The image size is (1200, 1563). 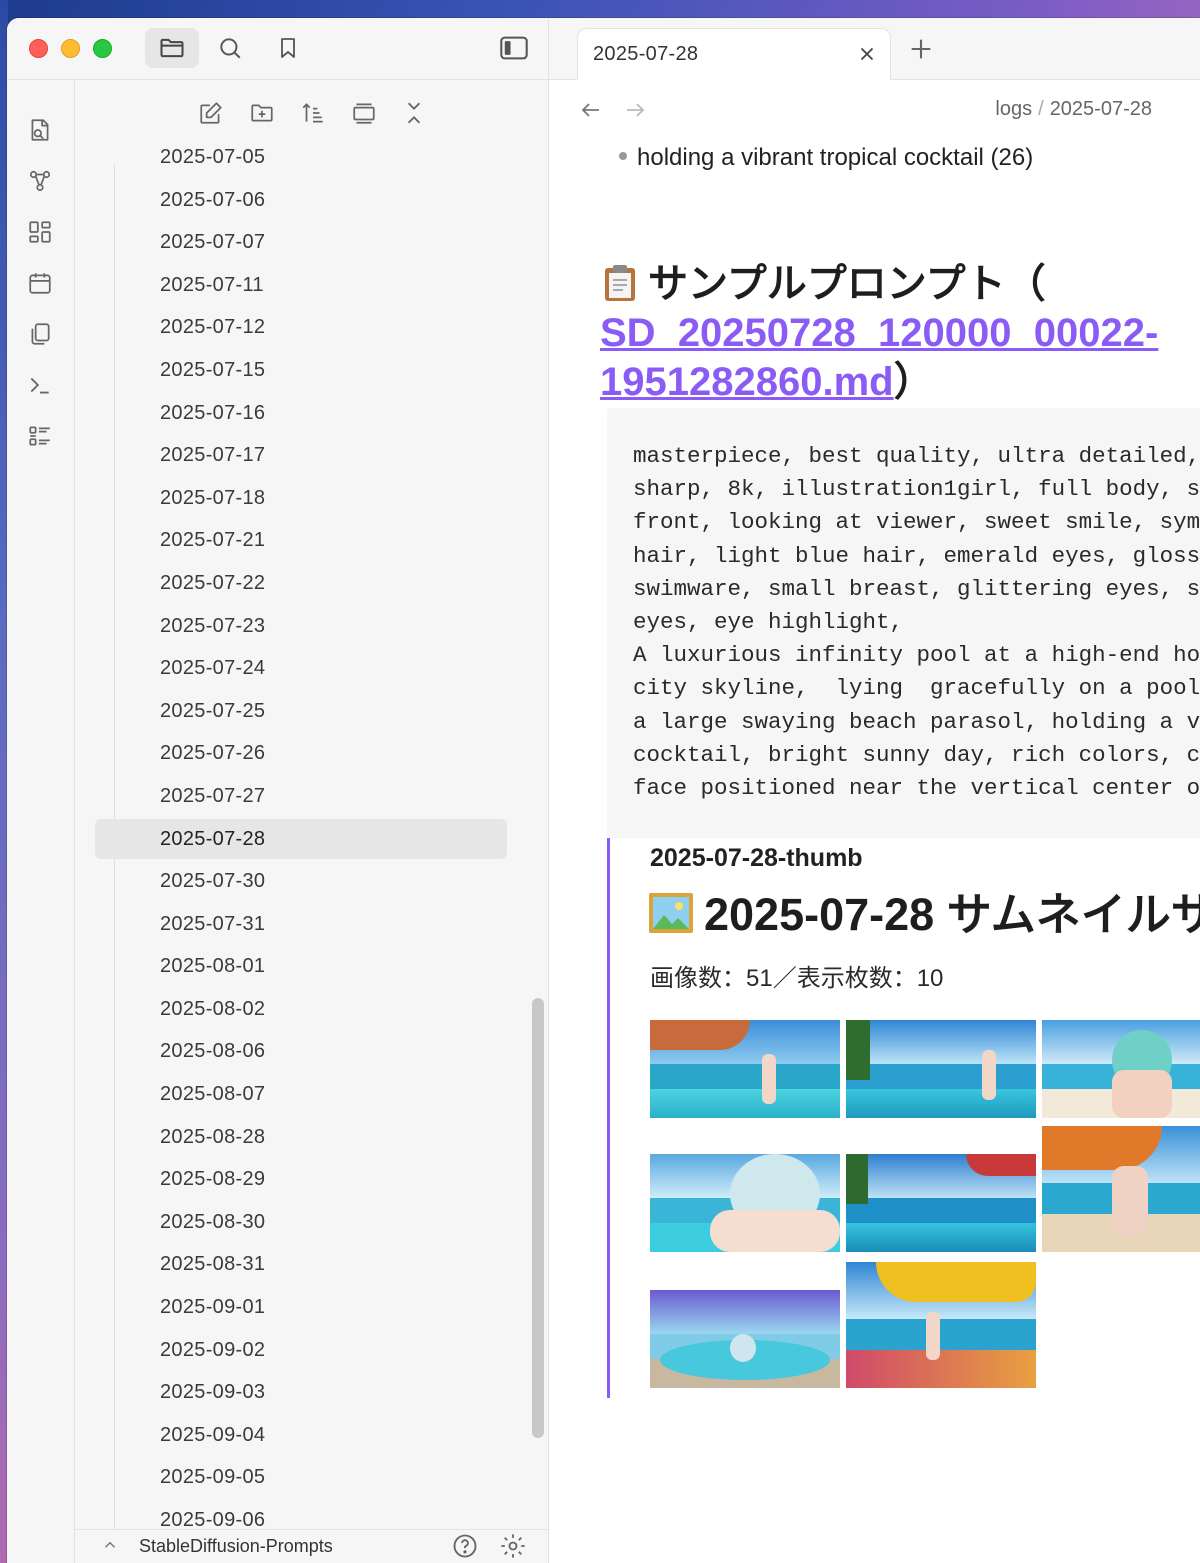 What do you see at coordinates (921, 49) in the screenshot?
I see `new-tab-icon` at bounding box center [921, 49].